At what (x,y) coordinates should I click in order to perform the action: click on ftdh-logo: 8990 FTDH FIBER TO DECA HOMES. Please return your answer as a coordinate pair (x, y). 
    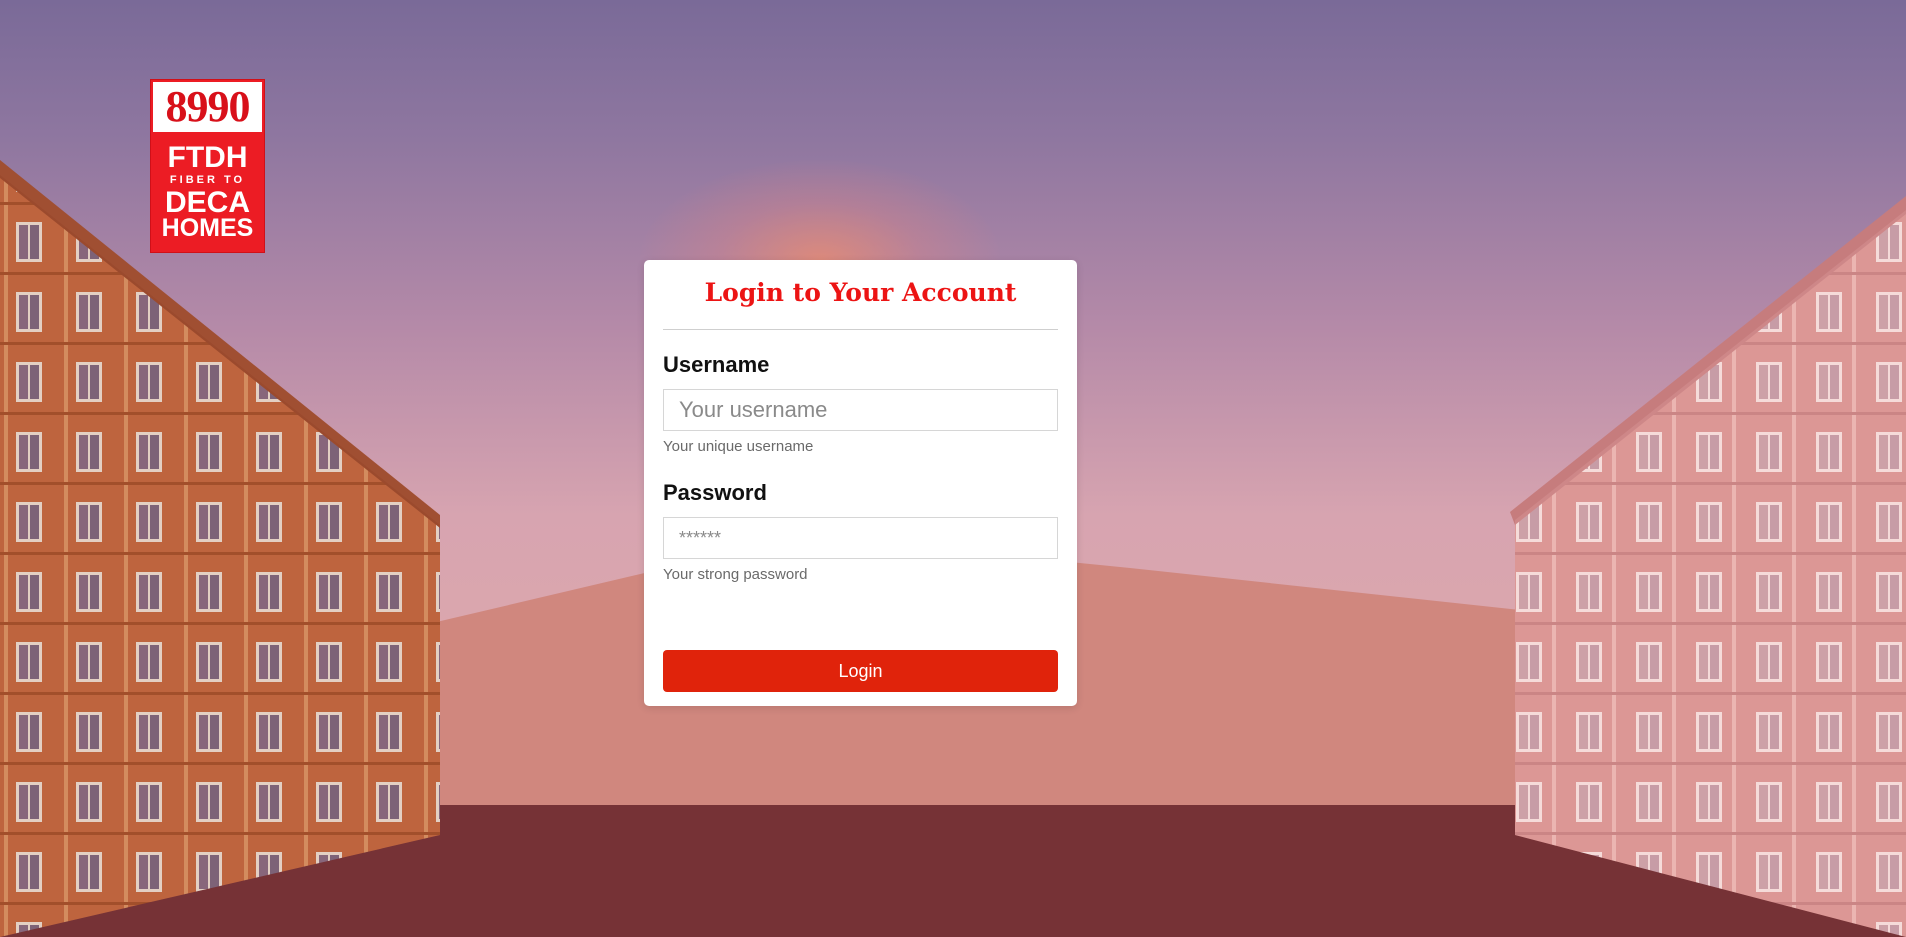
    Looking at the image, I should click on (207, 166).